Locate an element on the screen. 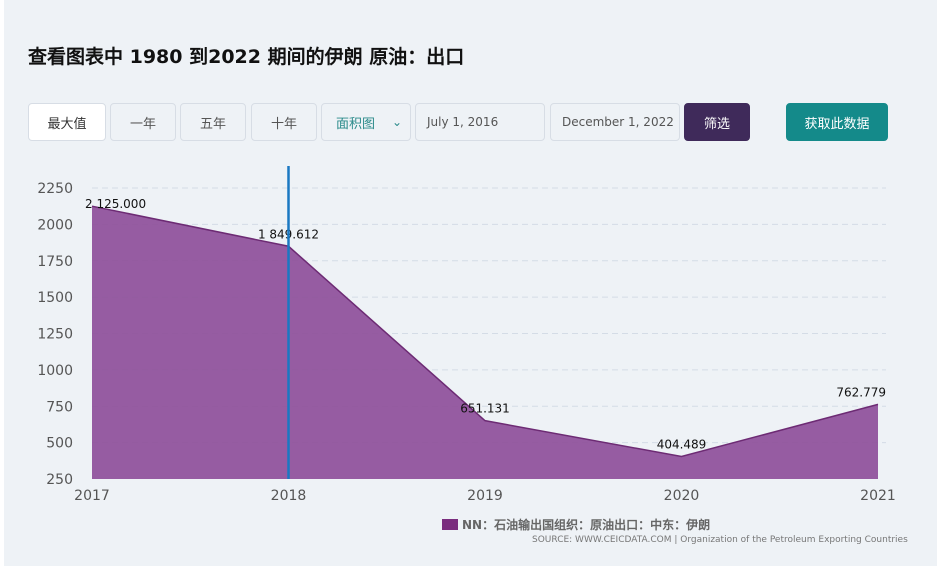 The height and width of the screenshot is (570, 941). y-tick-label: 250 is located at coordinates (59, 480).